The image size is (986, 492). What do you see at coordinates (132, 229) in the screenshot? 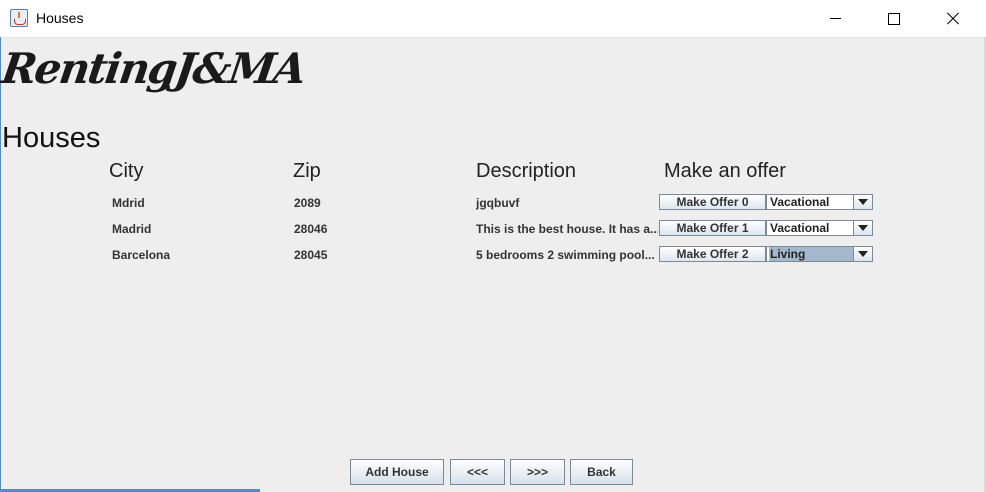
I see `house-city: Madrid` at bounding box center [132, 229].